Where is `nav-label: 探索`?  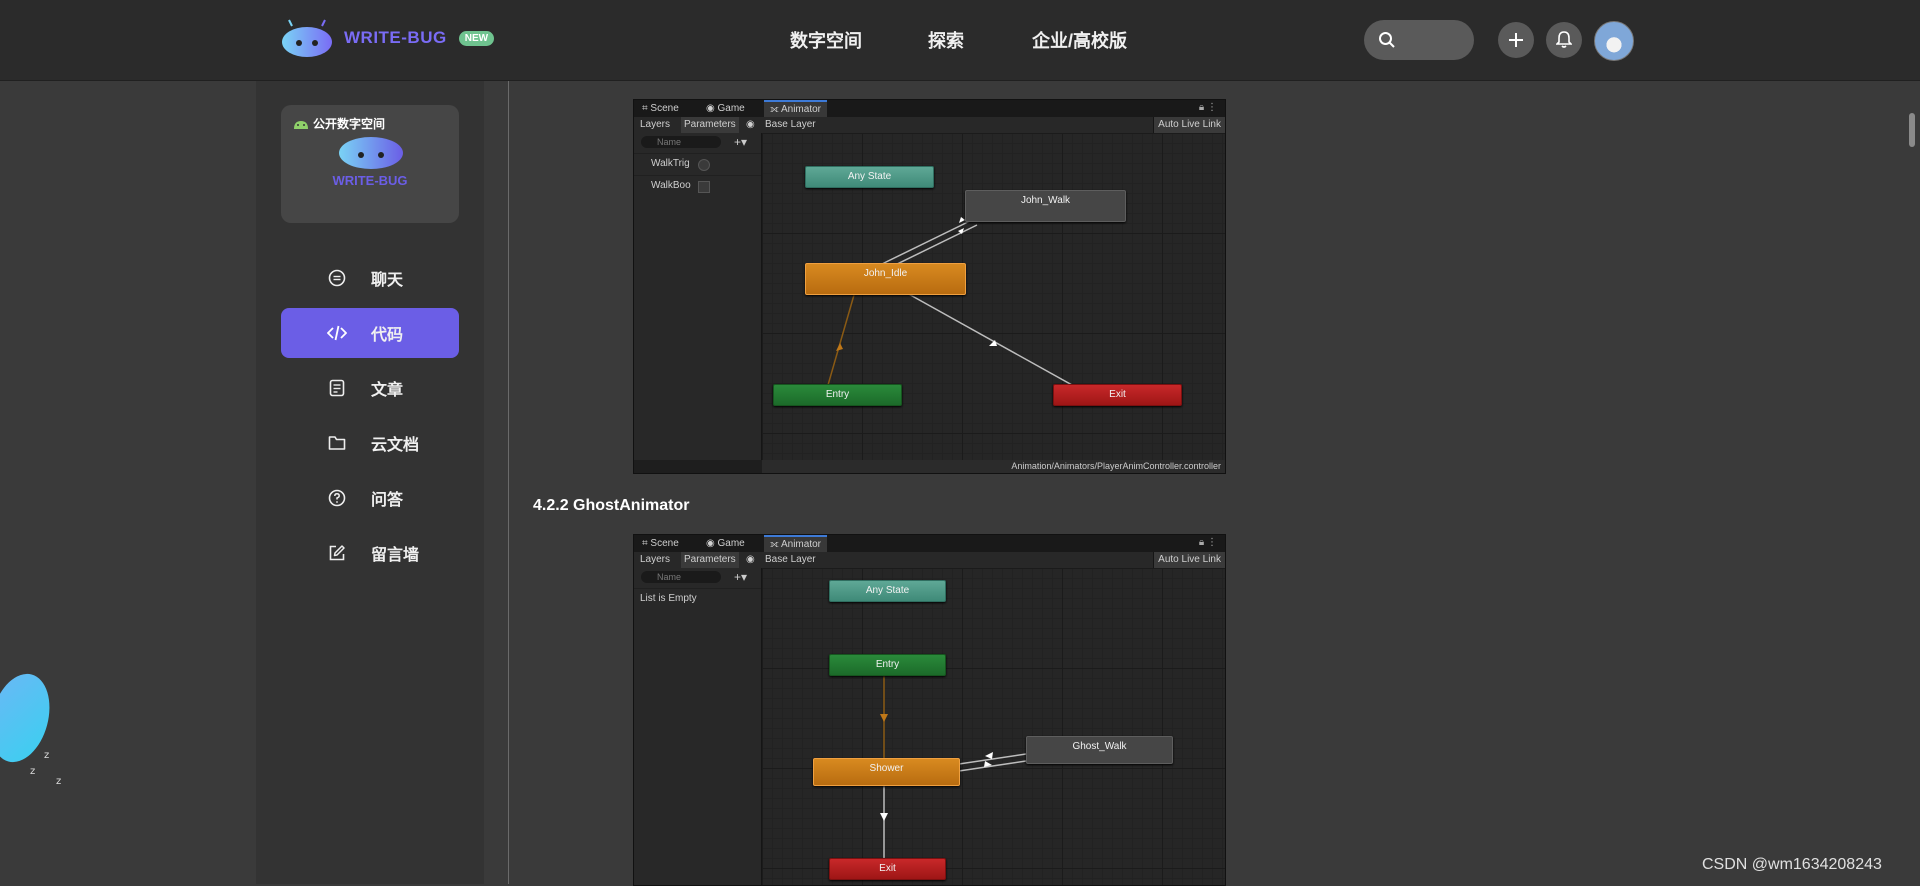
nav-label: 探索 is located at coordinates (946, 40).